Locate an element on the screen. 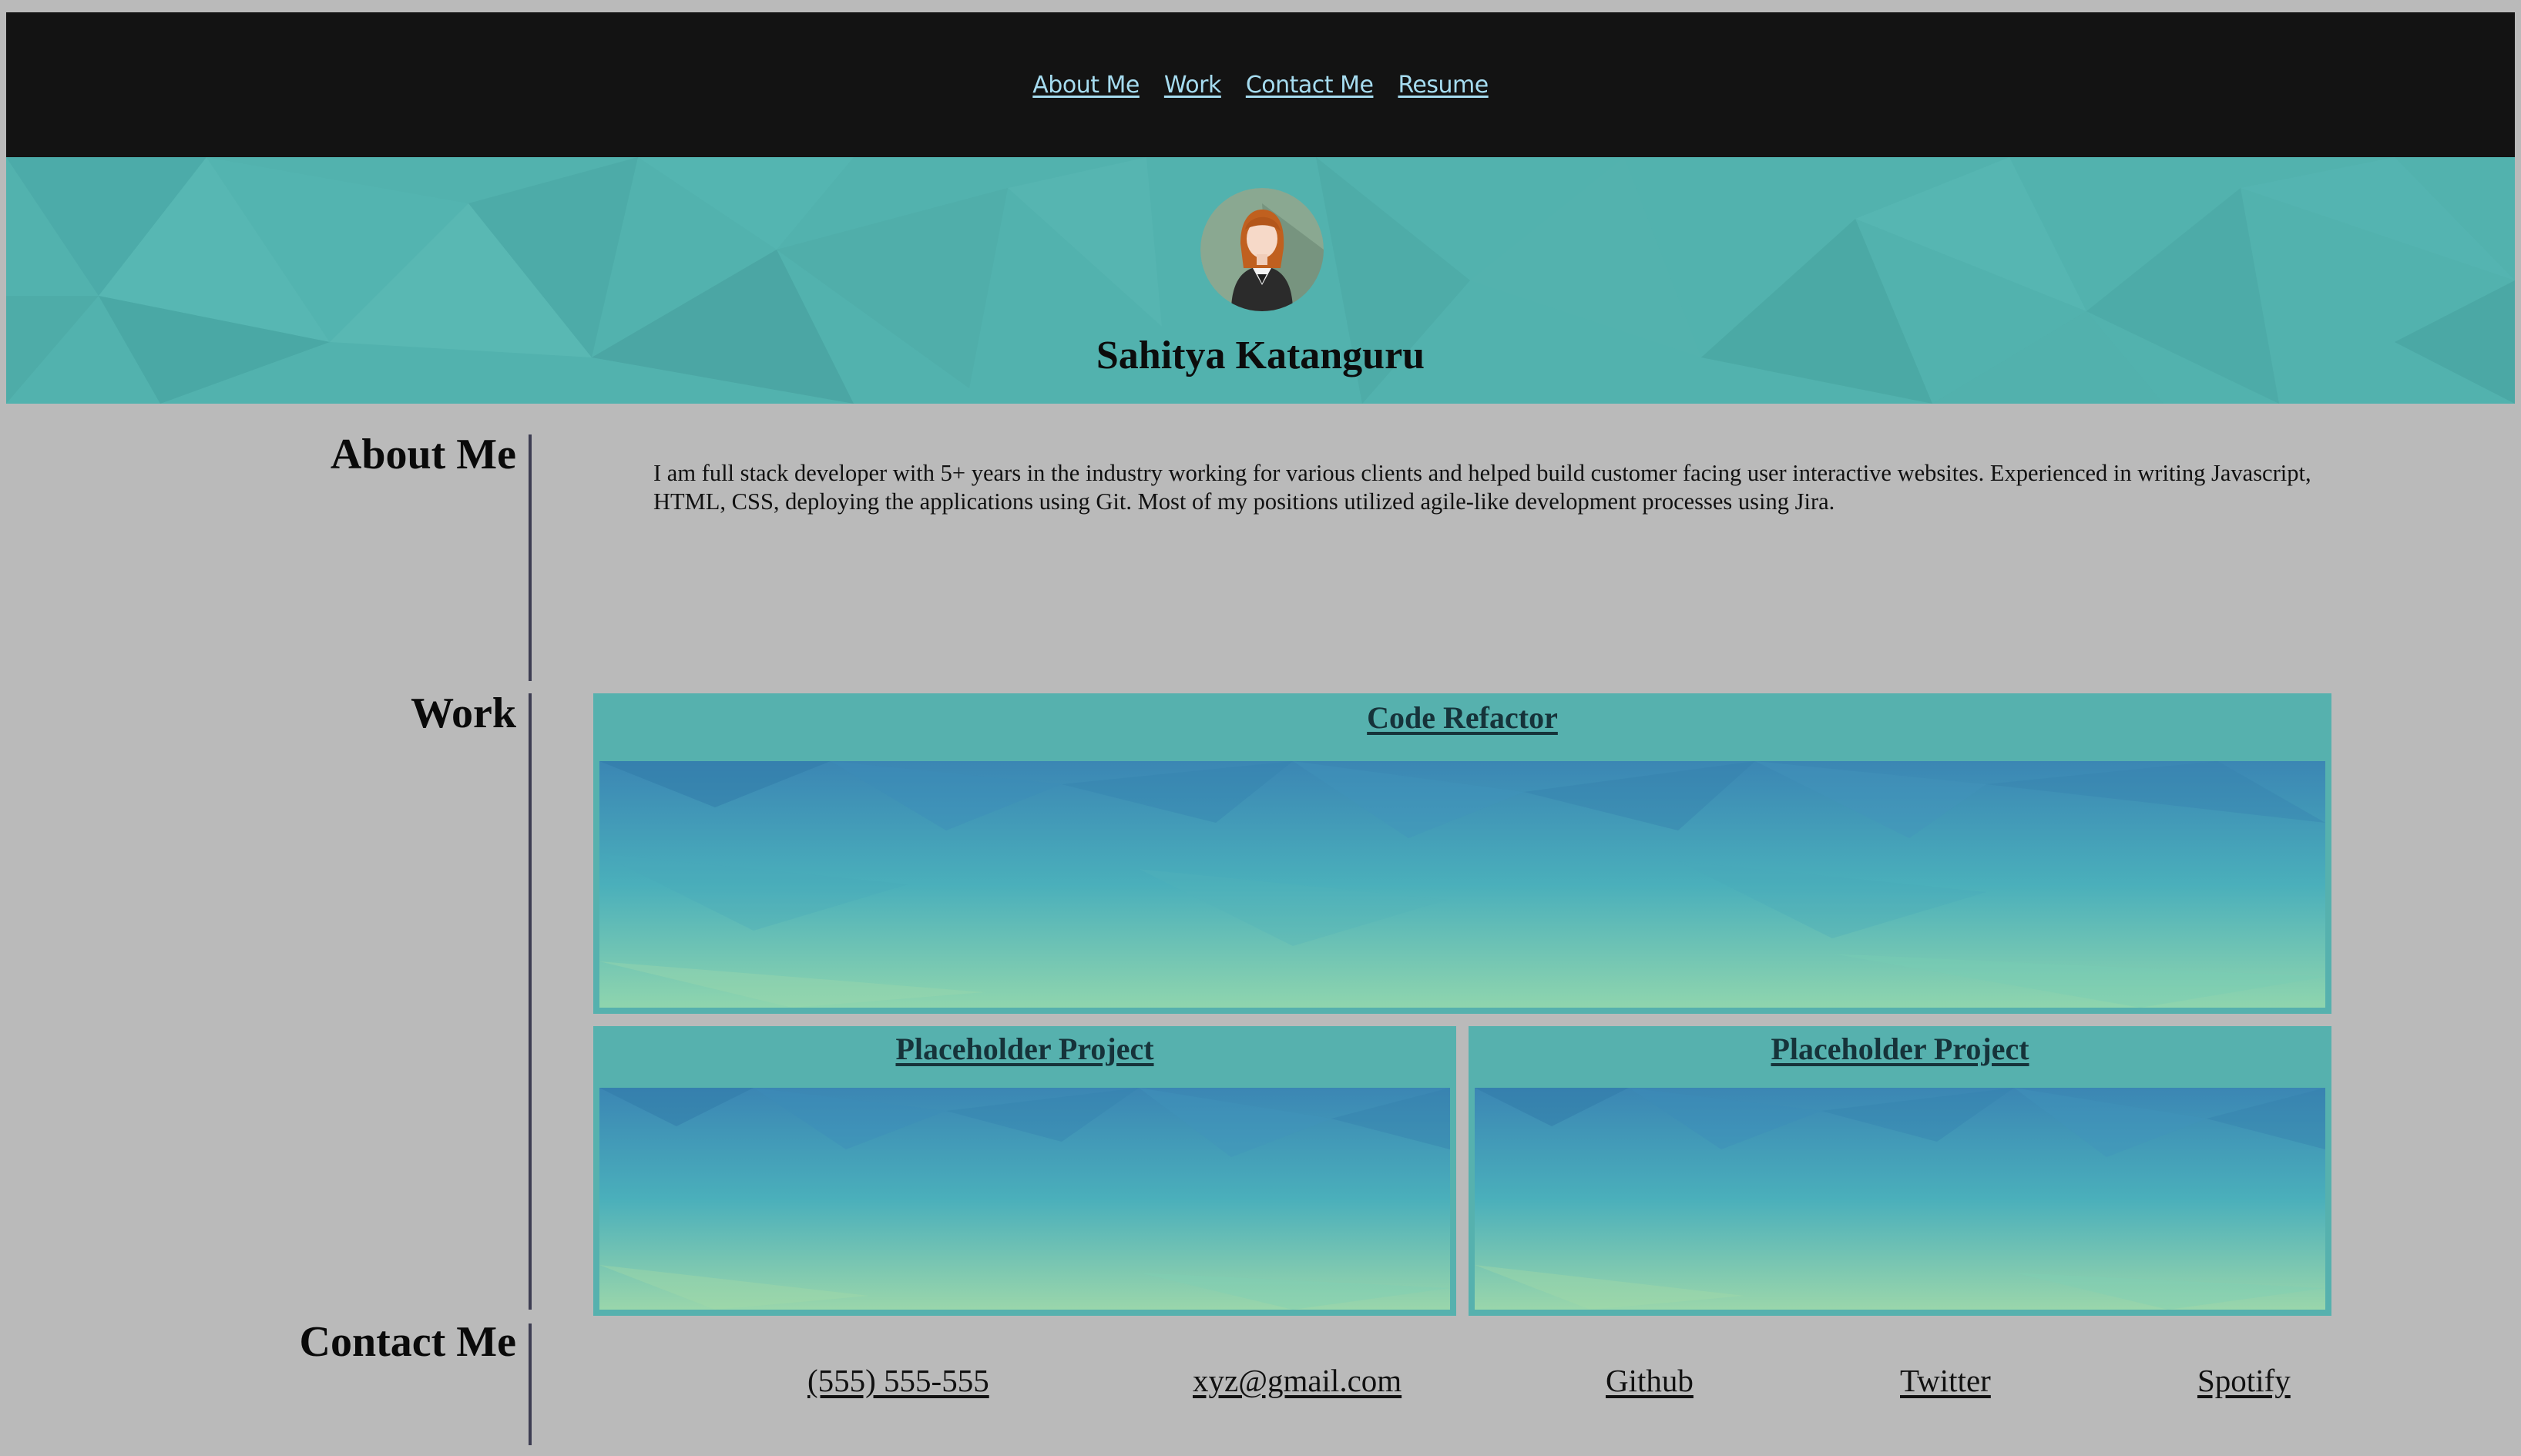 This screenshot has height=1456, width=2521. avatar is located at coordinates (1262, 249).